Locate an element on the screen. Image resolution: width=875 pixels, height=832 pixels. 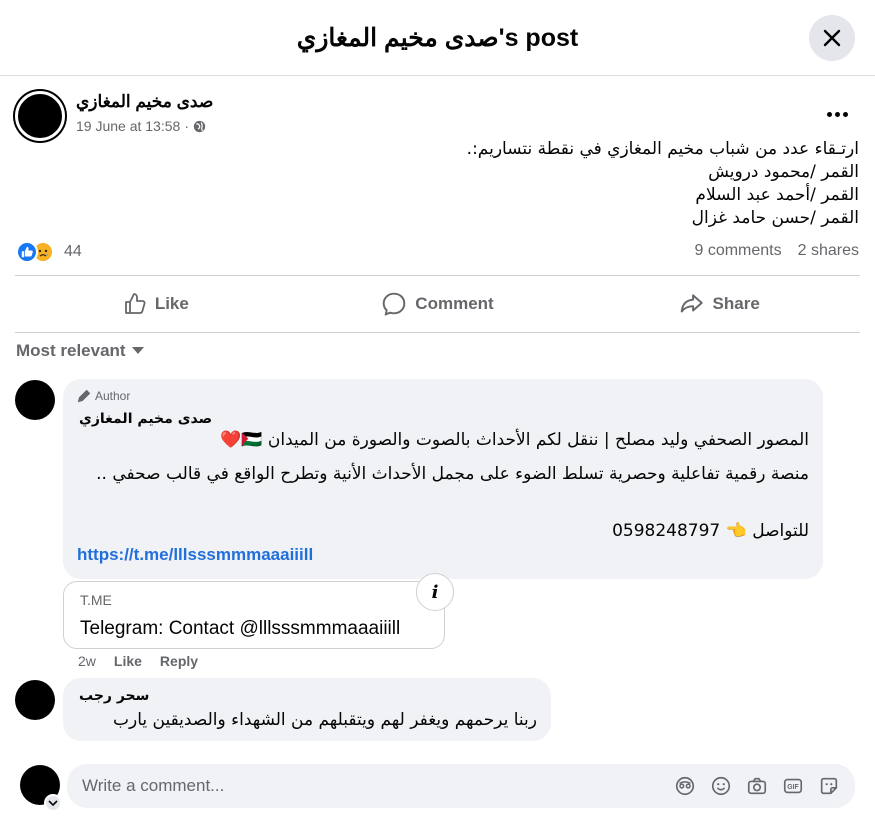
post-timestamp: 19 June at 13:58 is located at coordinates (128, 126).